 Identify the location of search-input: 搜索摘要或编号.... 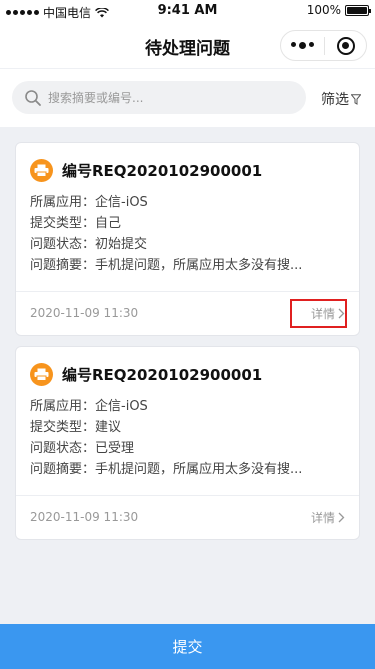
(159, 97).